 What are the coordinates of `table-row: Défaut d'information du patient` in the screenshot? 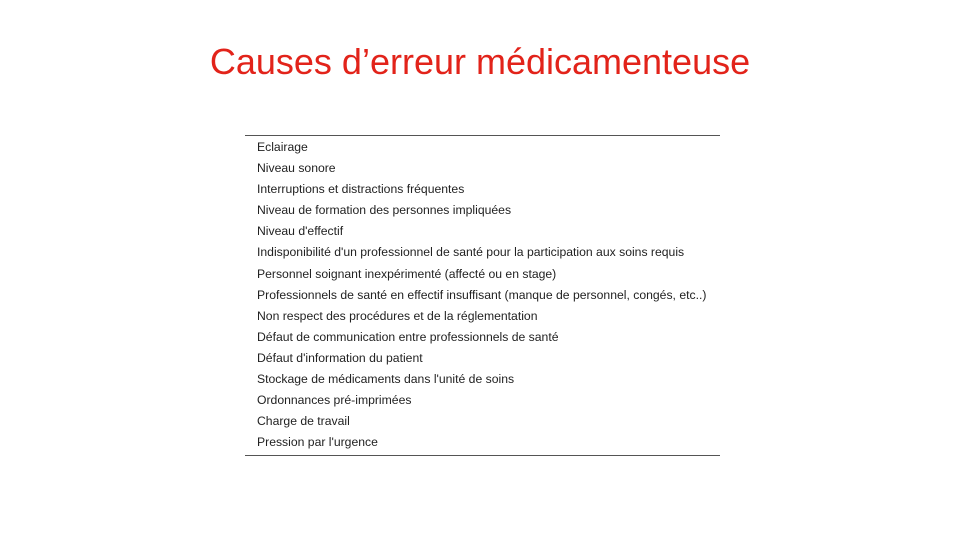 It's located at (340, 357).